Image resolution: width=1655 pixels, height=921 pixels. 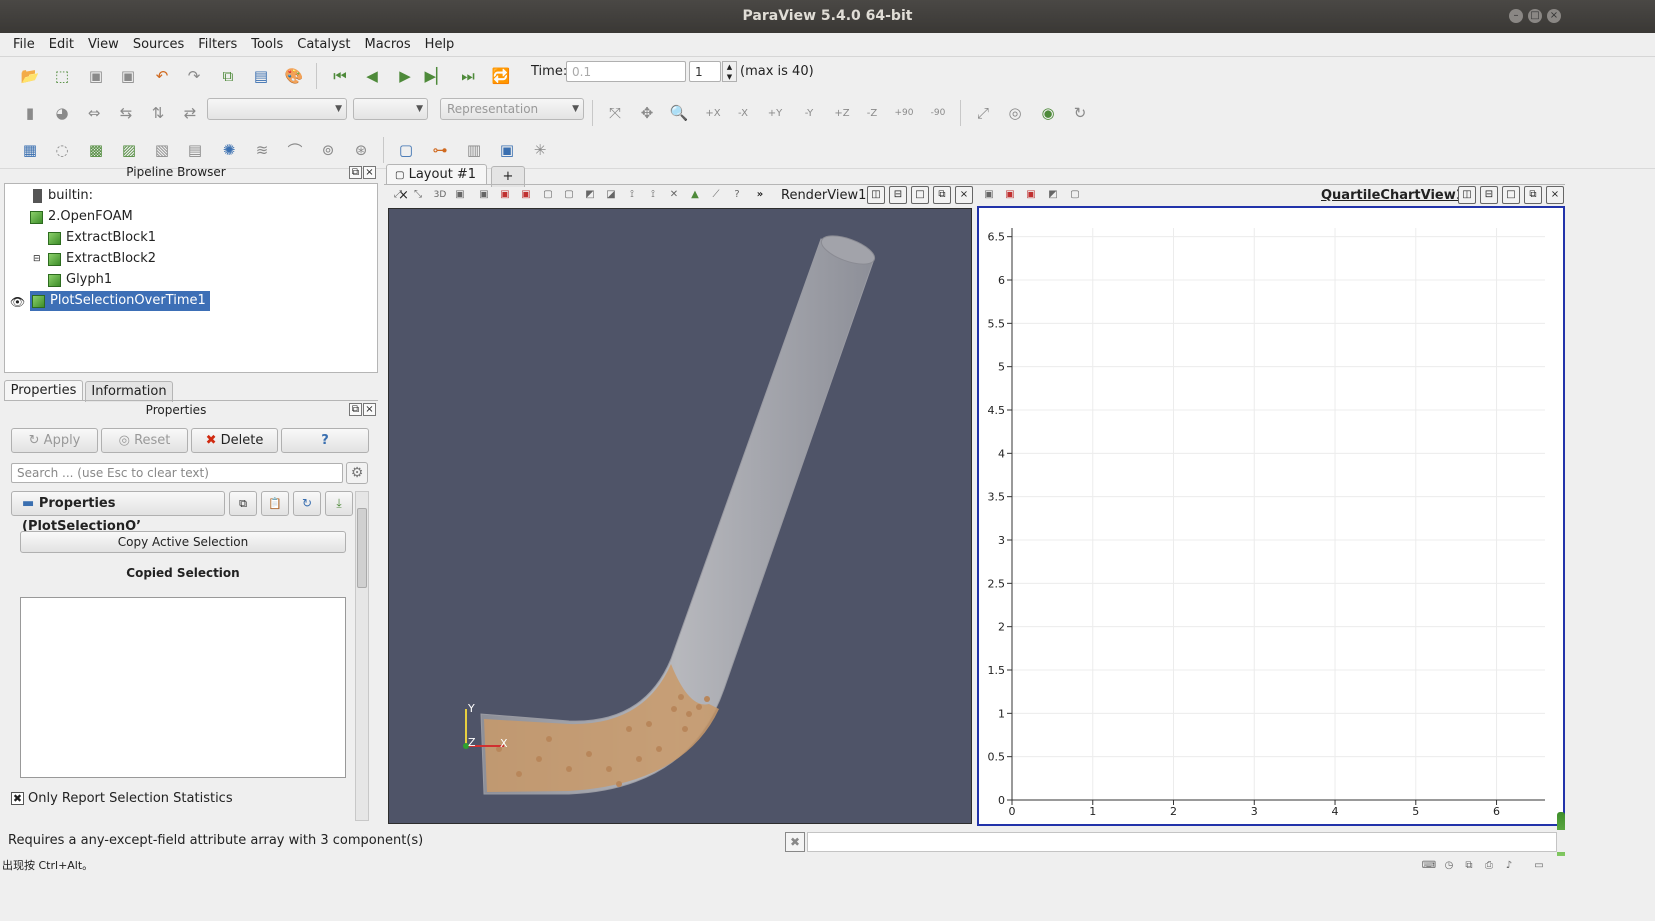 I want to click on shrink-selection-icon: ▲, so click(x=695, y=195).